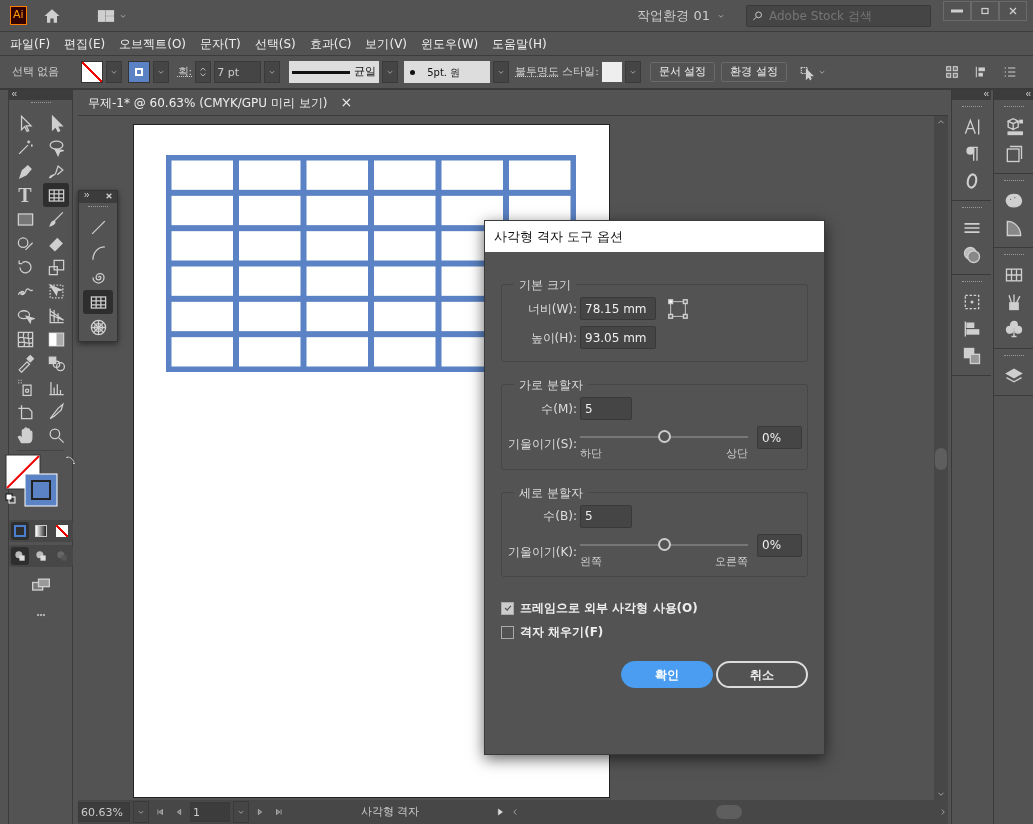 Image resolution: width=1033 pixels, height=824 pixels. I want to click on menu-item: 문자(T), so click(220, 43).